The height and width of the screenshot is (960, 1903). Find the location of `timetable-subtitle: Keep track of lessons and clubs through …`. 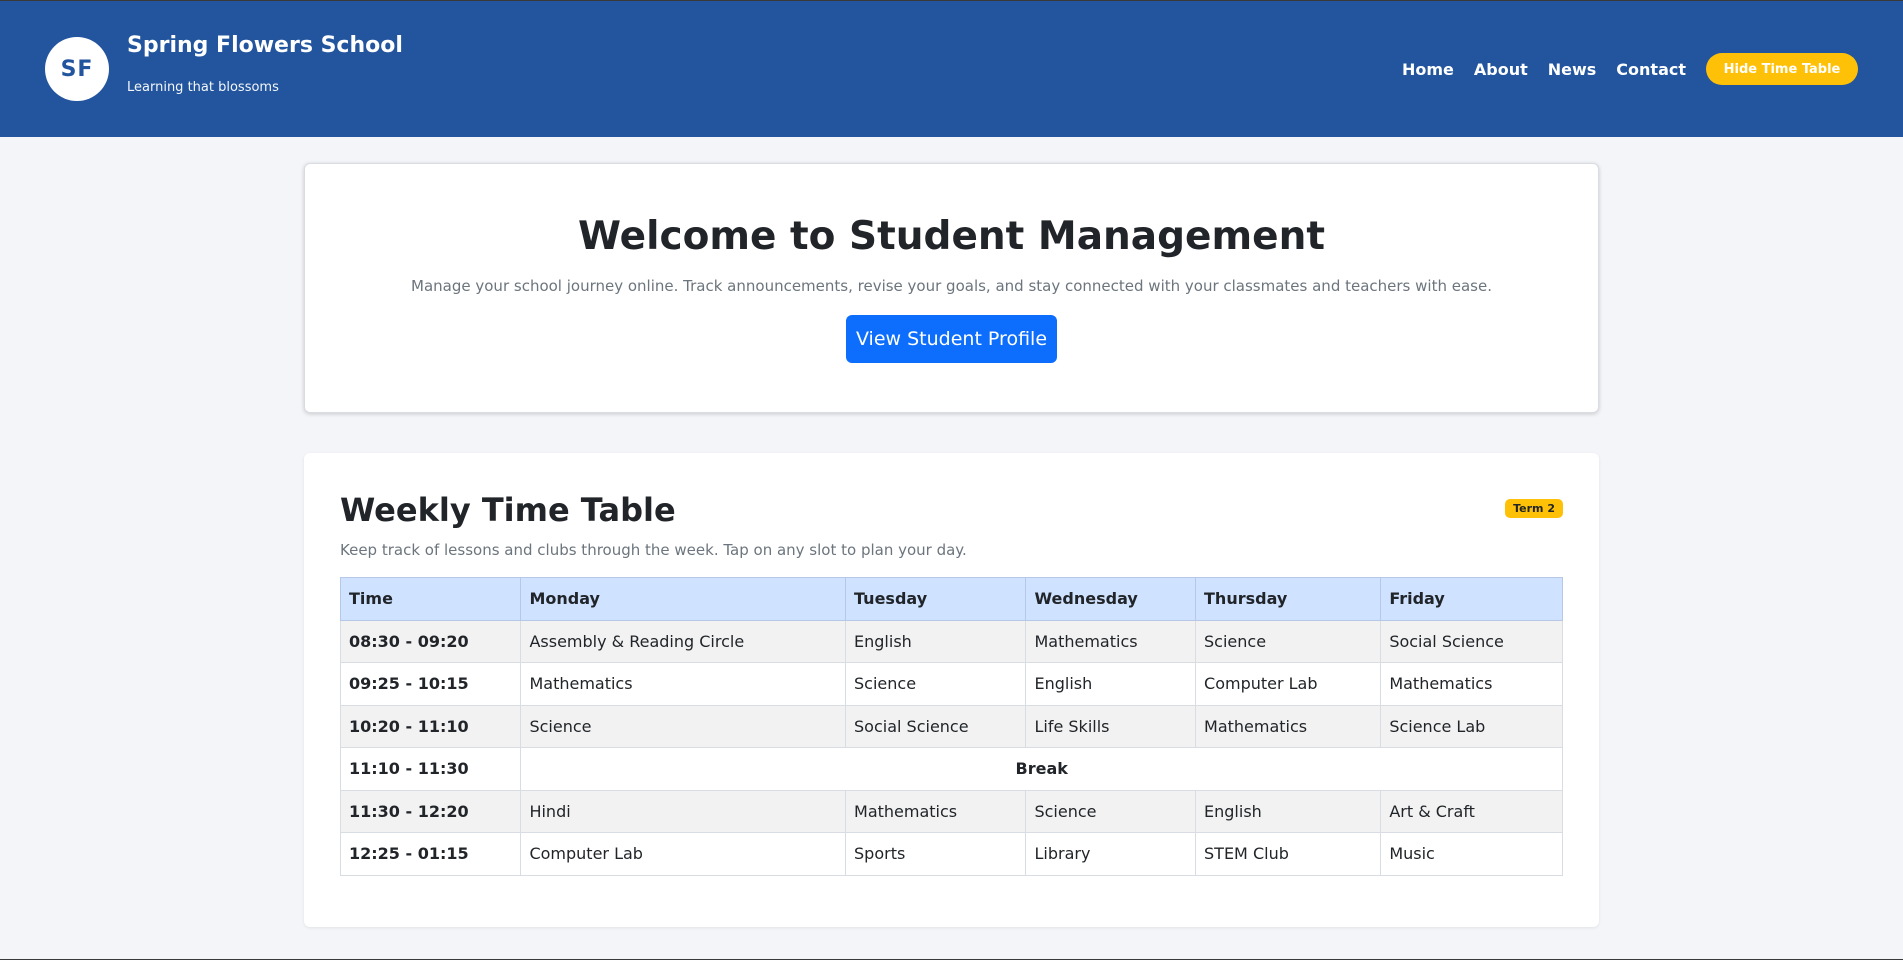

timetable-subtitle: Keep track of lessons and clubs through … is located at coordinates (653, 550).